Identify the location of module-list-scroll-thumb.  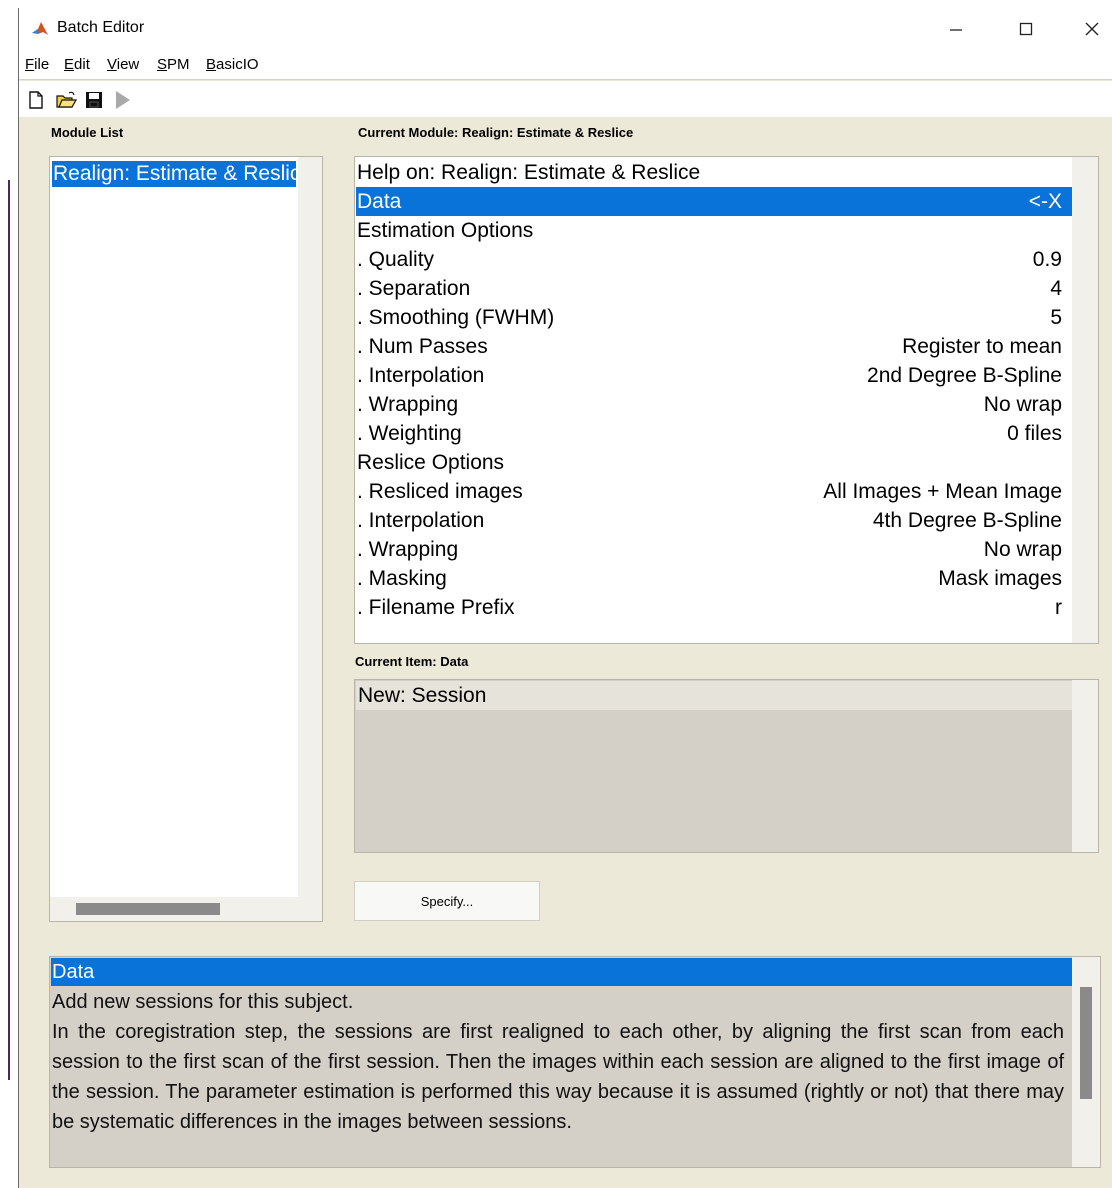
(148, 909).